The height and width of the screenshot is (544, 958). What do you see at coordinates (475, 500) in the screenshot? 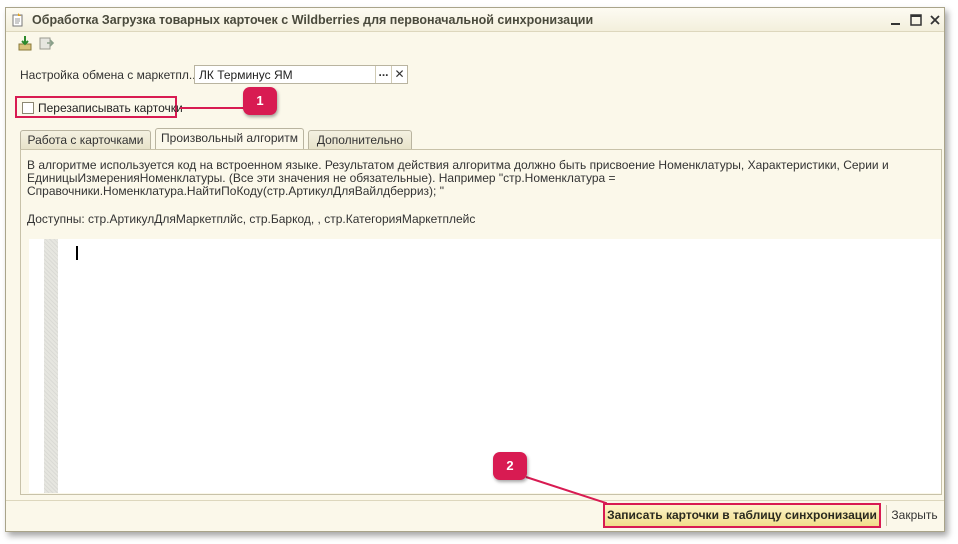
I see `footer-divider` at bounding box center [475, 500].